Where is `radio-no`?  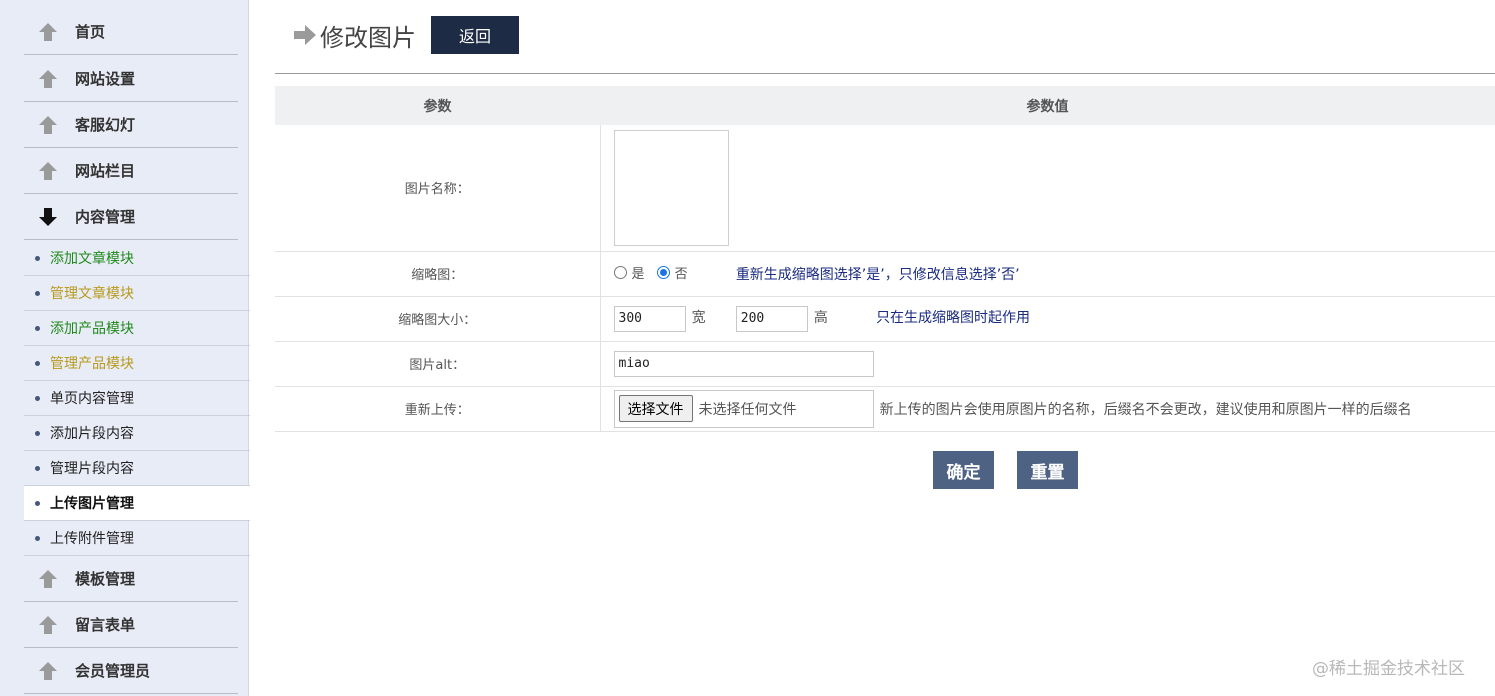
radio-no is located at coordinates (663, 272).